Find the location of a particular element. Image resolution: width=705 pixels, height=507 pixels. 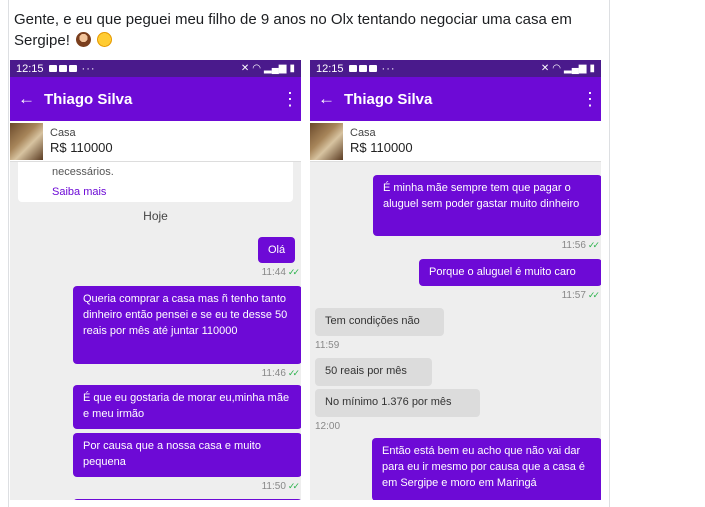

woman-facepalming-emoji-icon is located at coordinates (84, 39).